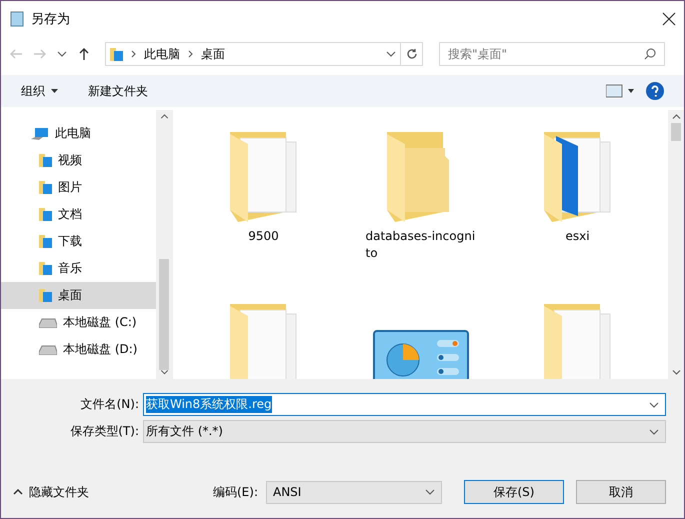  What do you see at coordinates (78, 295) in the screenshot?
I see `sidebar-item: 桌面` at bounding box center [78, 295].